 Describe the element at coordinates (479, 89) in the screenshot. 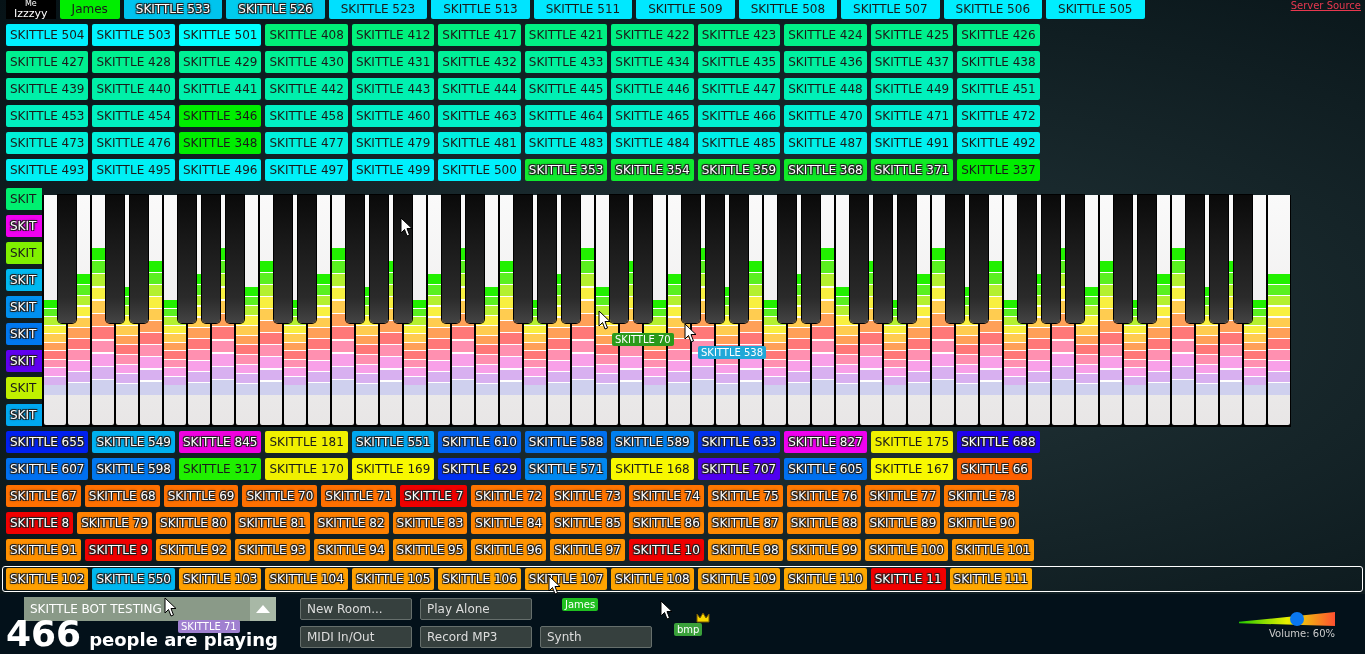

I see `user-tag: SKITTLE 444` at that location.